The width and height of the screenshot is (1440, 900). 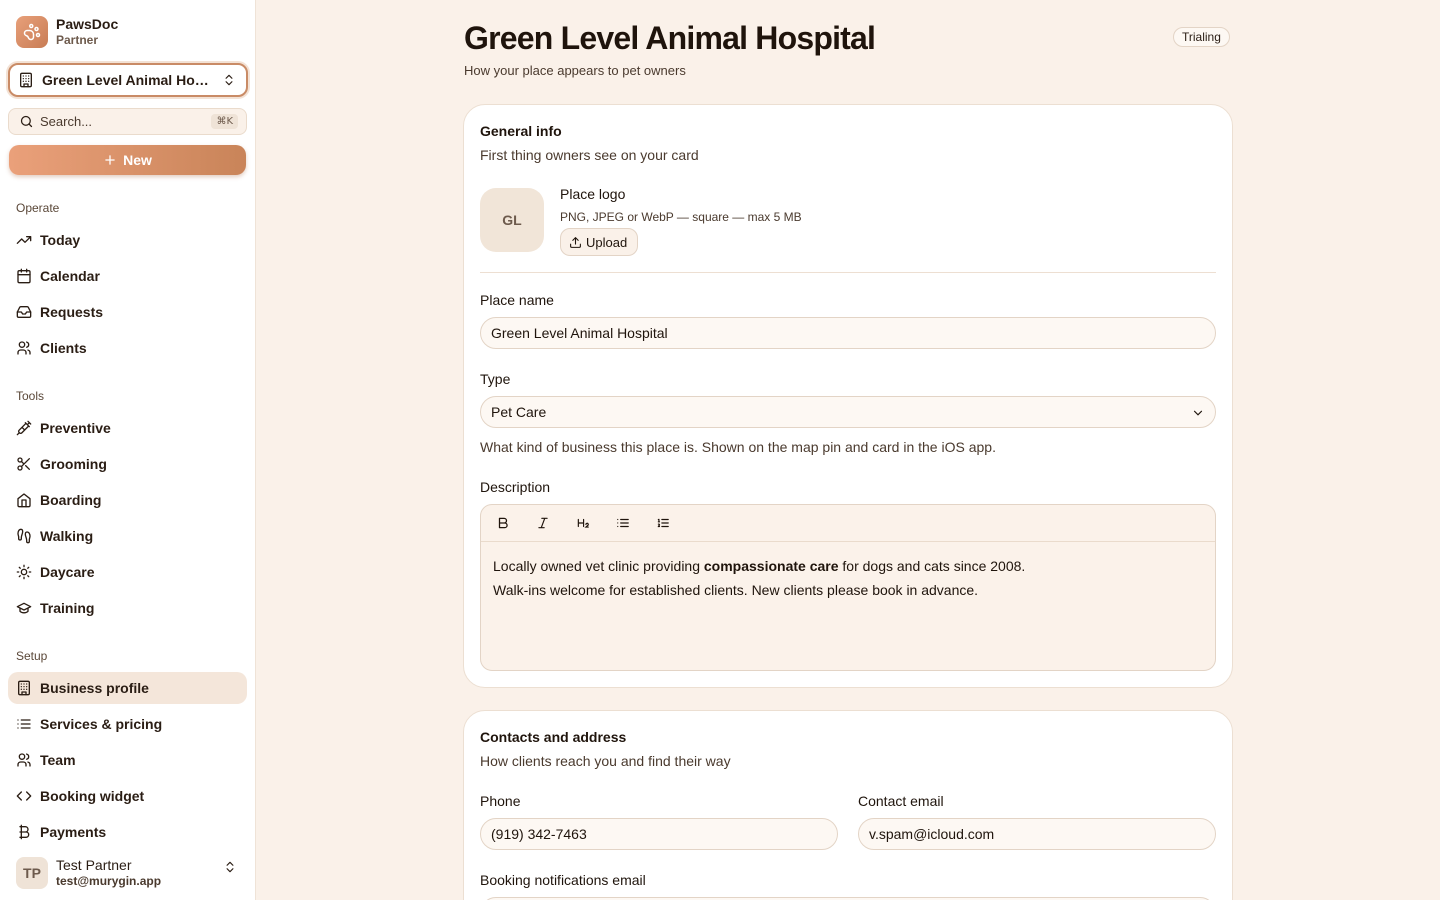 I want to click on card-subtitle: How clients reach you and find their way, so click(x=605, y=761).